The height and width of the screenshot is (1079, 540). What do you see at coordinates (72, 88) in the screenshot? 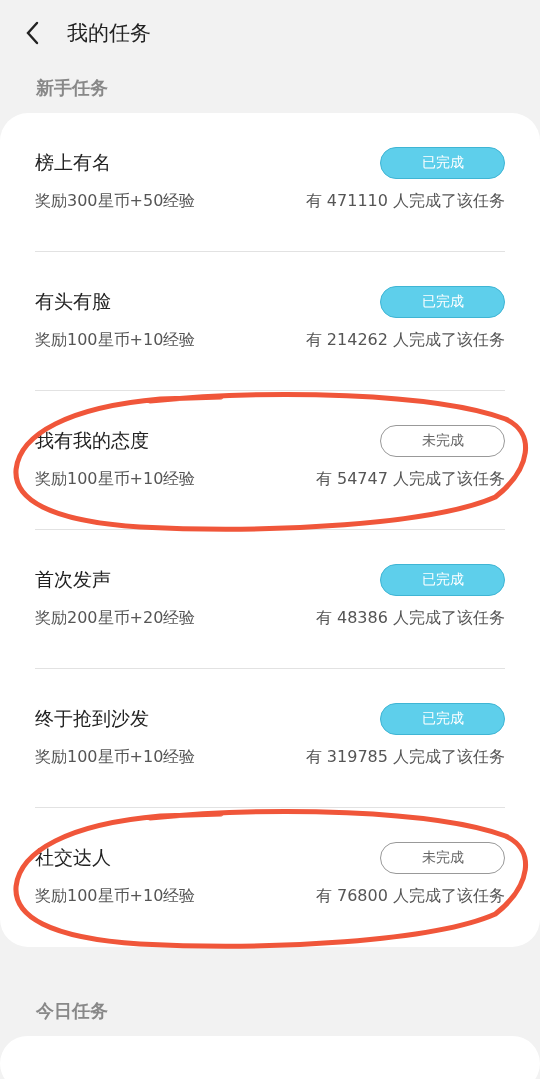
I see `section-title: 新手任务` at bounding box center [72, 88].